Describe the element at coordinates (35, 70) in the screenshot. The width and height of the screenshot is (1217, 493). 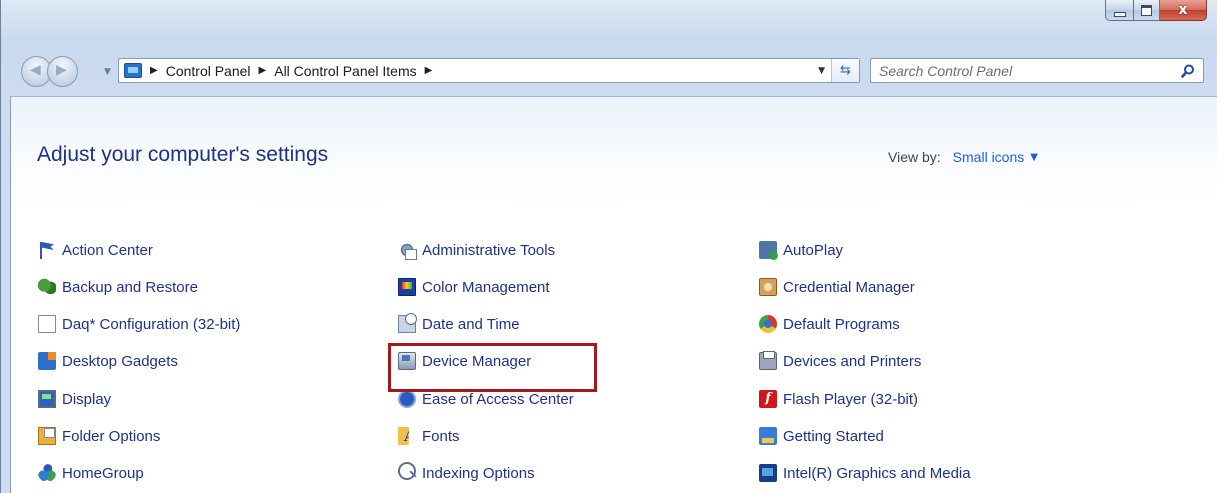
I see `back-arrow-icon: ◀` at that location.